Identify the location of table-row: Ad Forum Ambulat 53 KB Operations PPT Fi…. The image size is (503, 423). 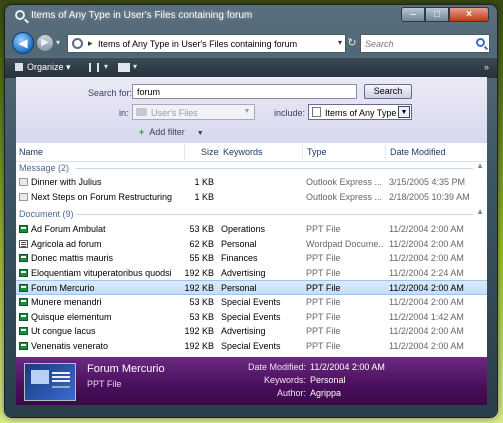
(251, 229).